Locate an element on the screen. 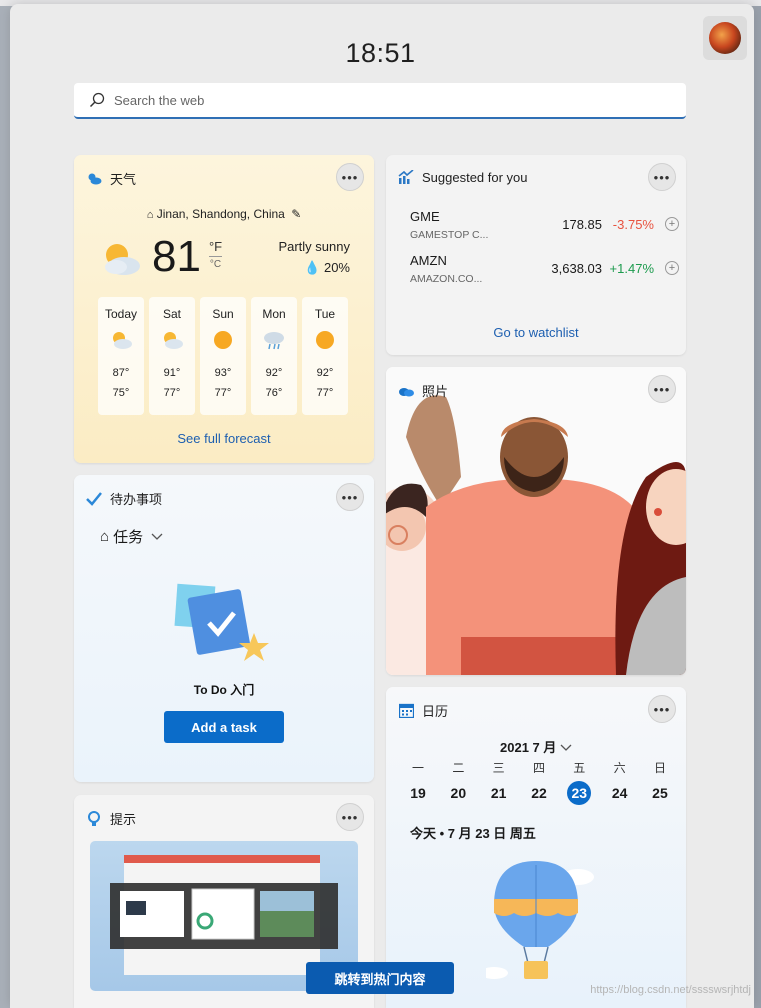 Image resolution: width=761 pixels, height=1008 pixels. search-icon is located at coordinates (97, 100).